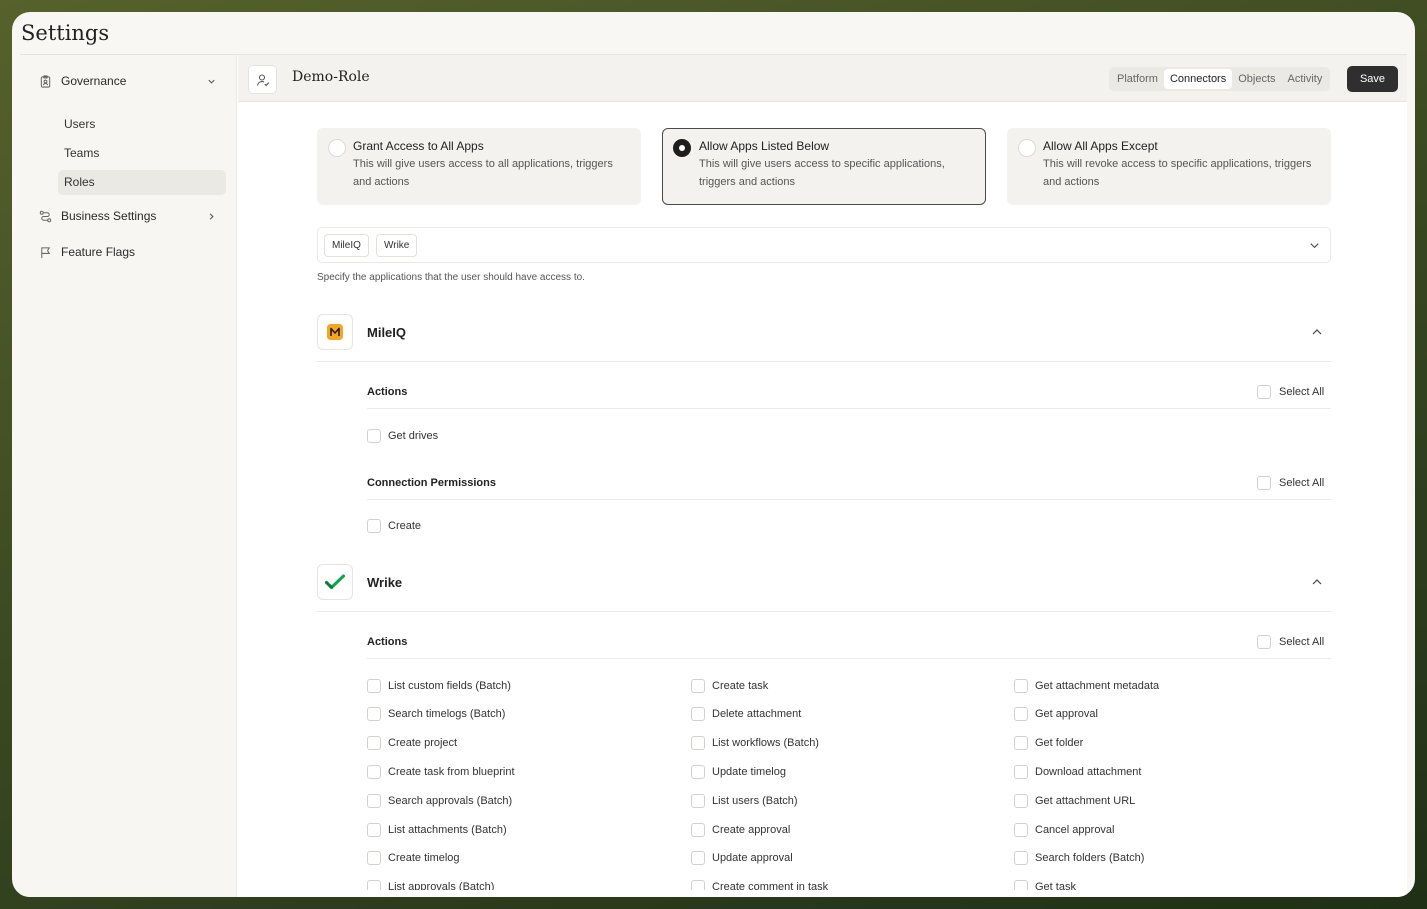 The height and width of the screenshot is (909, 1427). Describe the element at coordinates (133, 81) in the screenshot. I see `sidebar-item-governance: Governance` at that location.